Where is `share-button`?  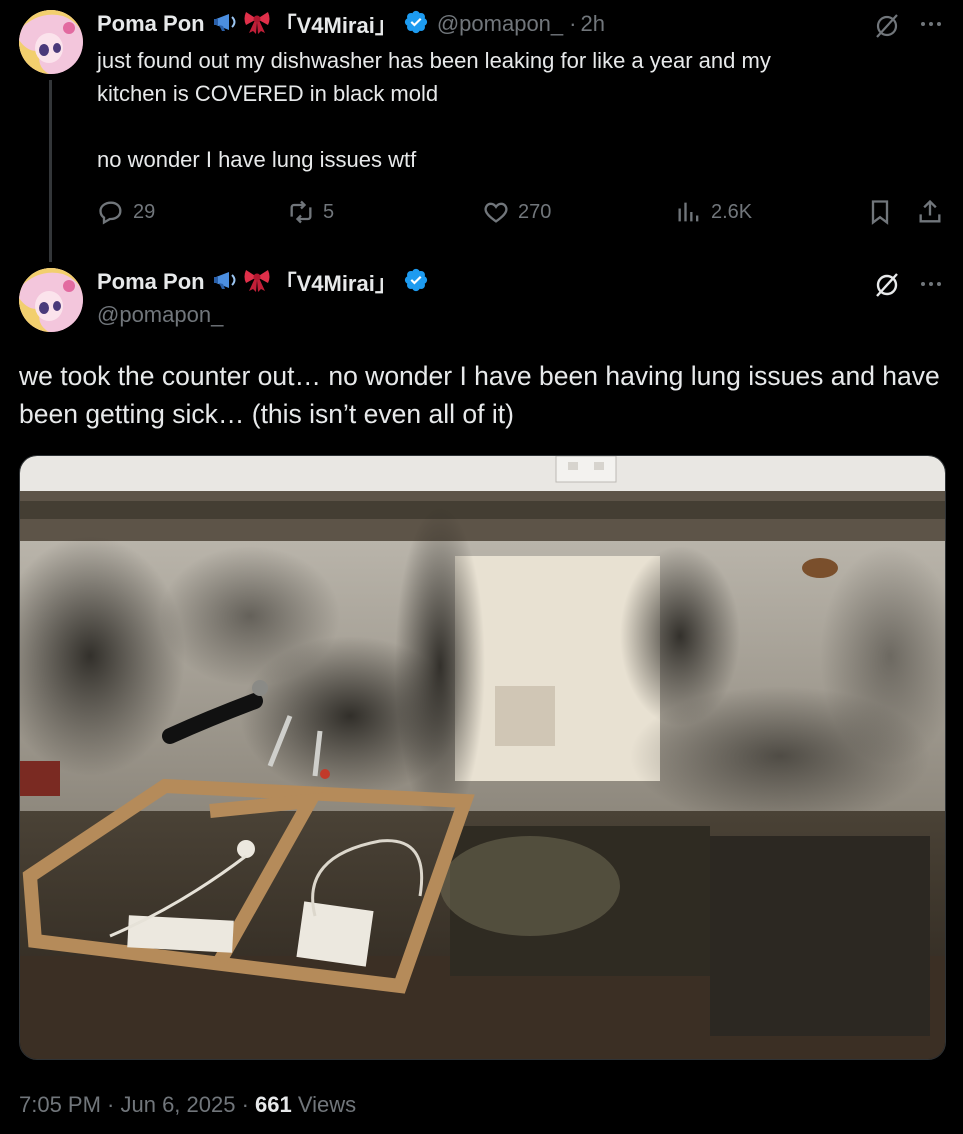
share-button is located at coordinates (930, 214).